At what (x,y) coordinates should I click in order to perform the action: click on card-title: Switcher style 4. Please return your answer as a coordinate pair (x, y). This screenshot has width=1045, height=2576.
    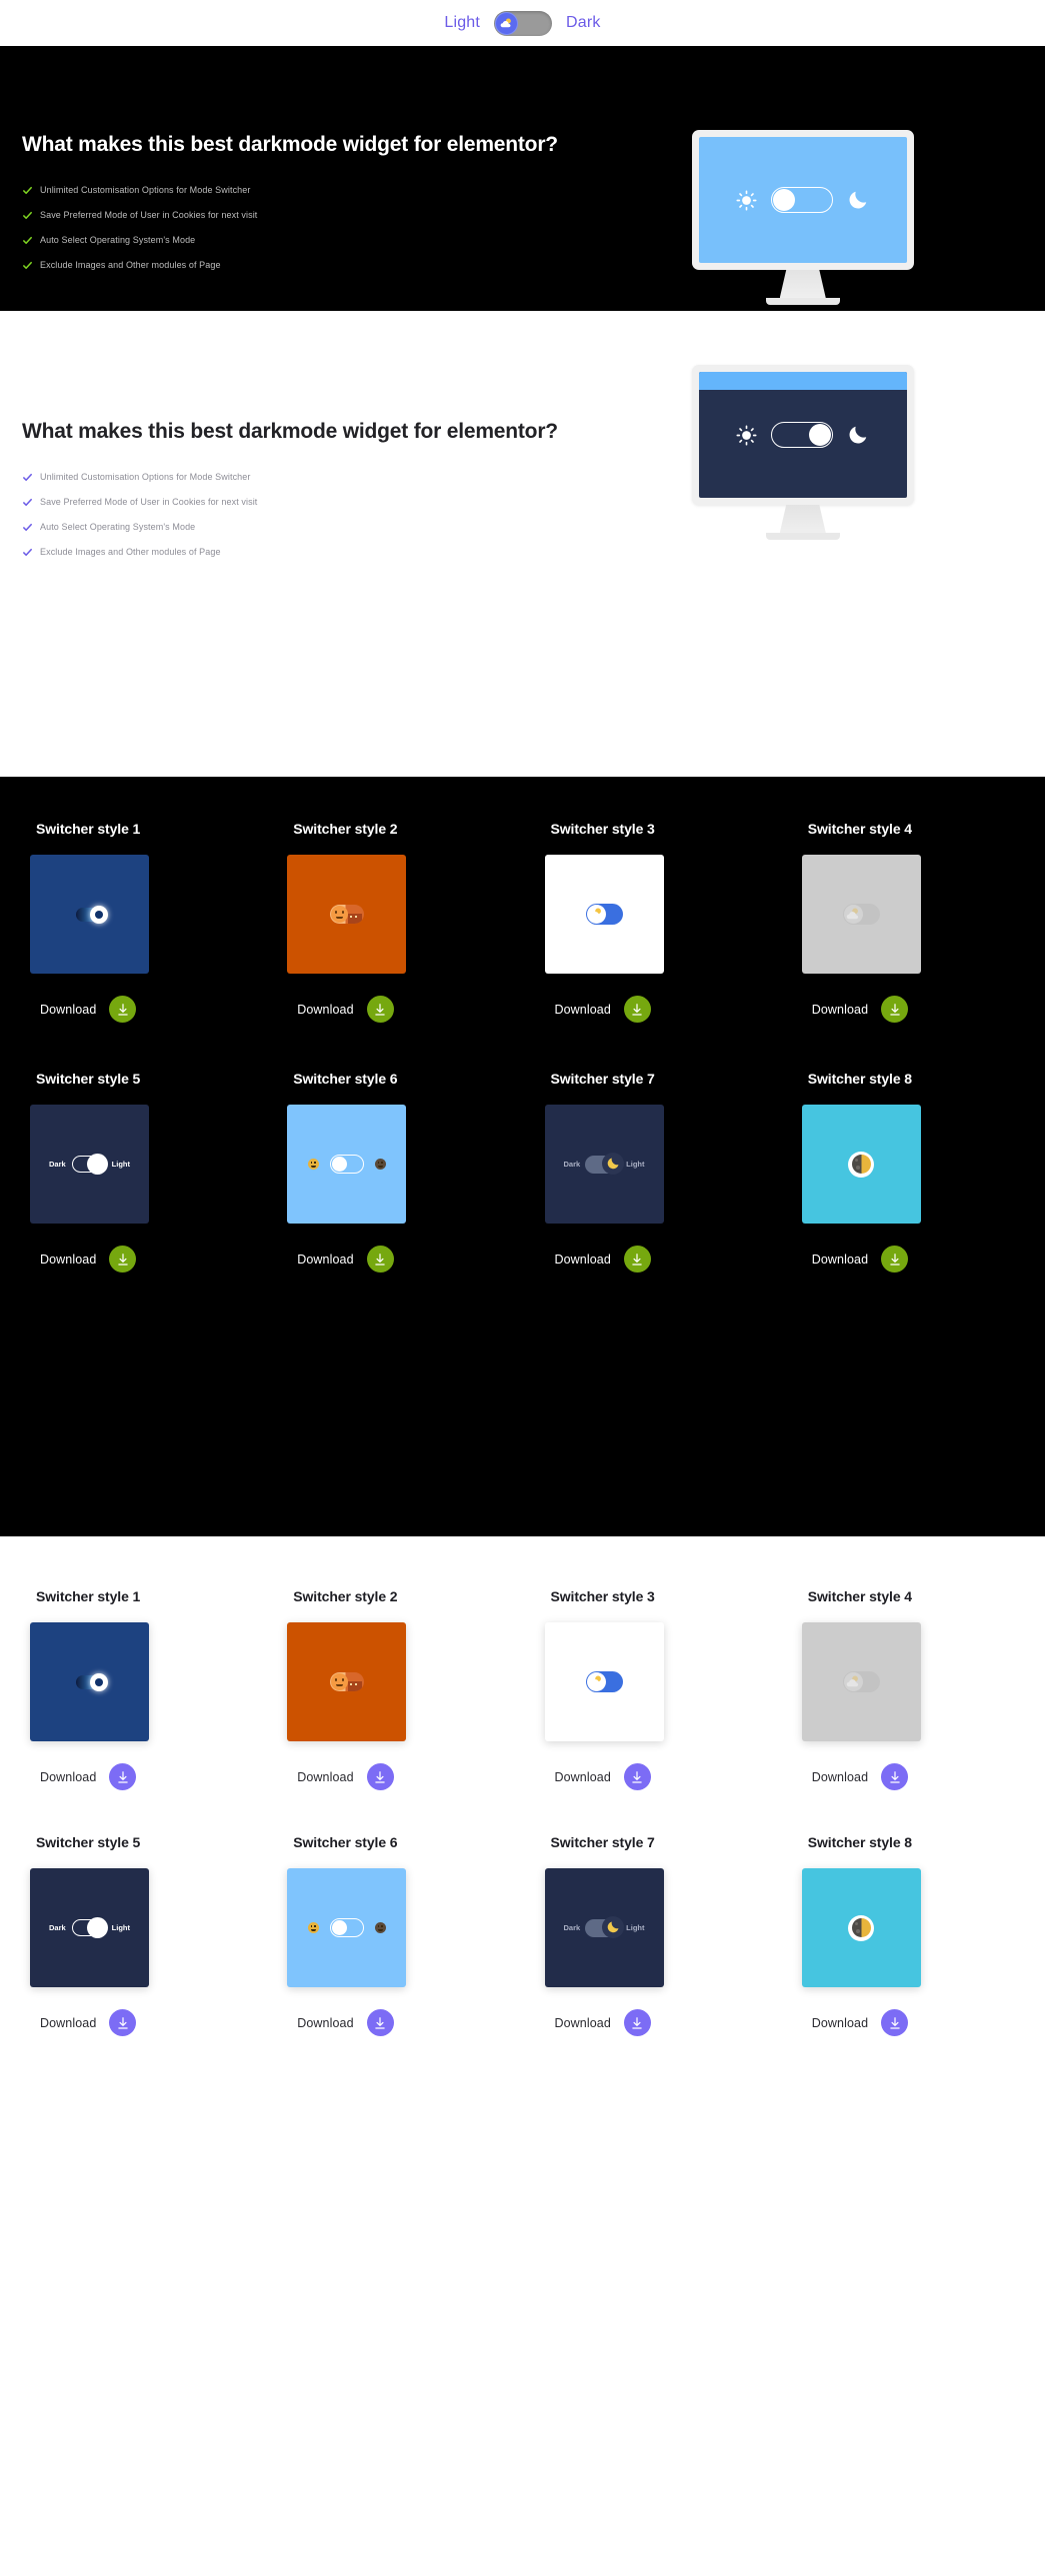
    Looking at the image, I should click on (859, 829).